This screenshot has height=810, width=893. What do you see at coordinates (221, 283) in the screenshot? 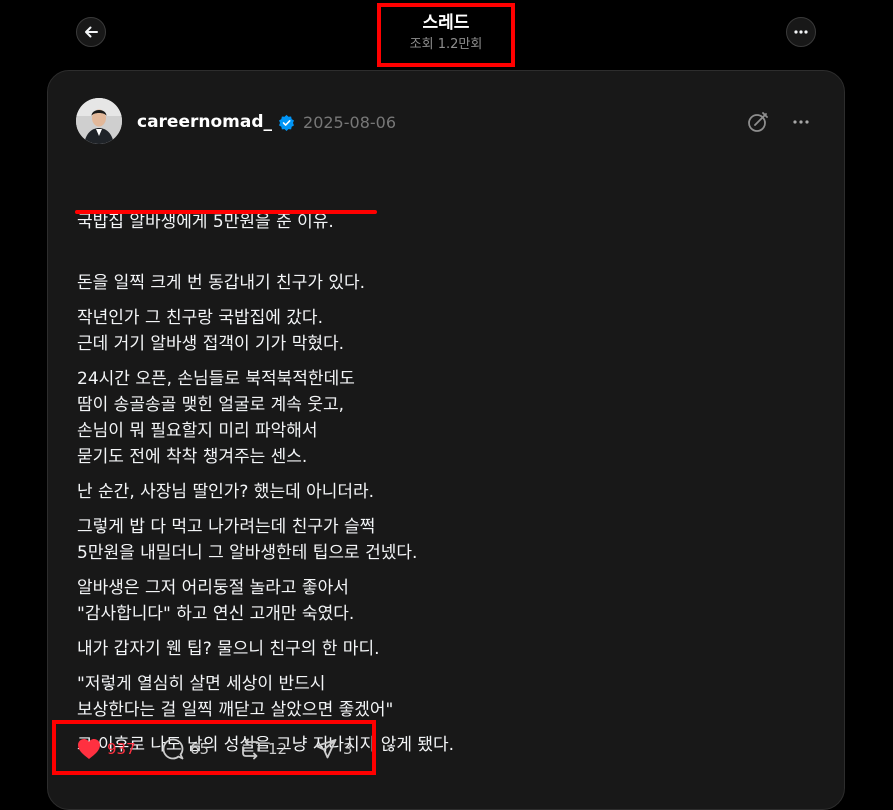
I see `post-paragraph: 돈을 일찍 크게 번 동갑내기 친구가 있다.` at bounding box center [221, 283].